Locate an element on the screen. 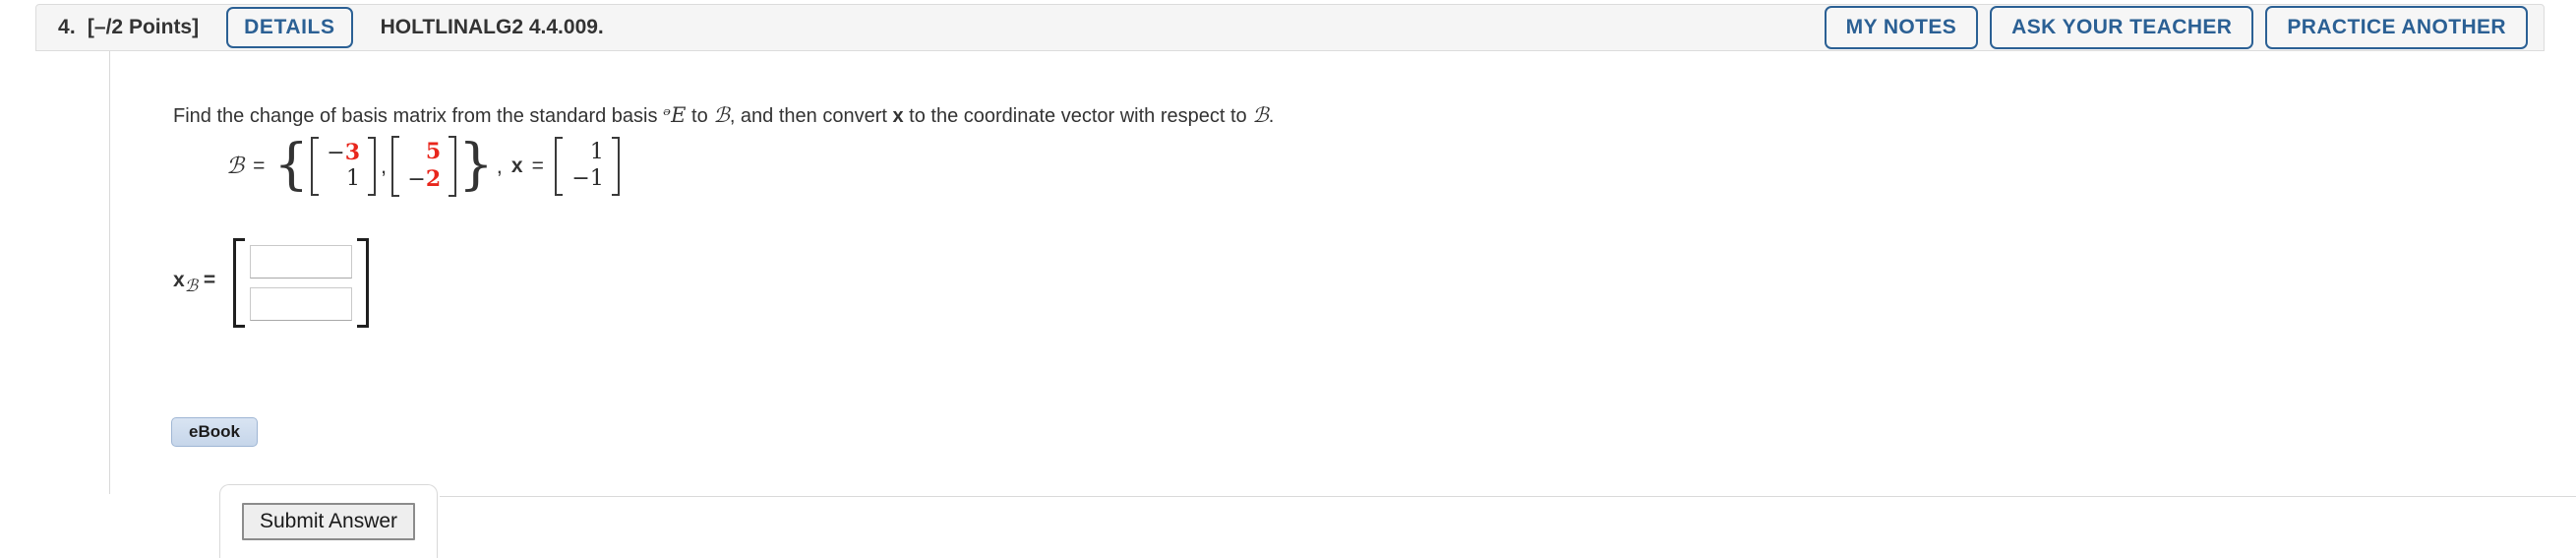 Image resolution: width=2576 pixels, height=558 pixels. x-vector-column: 1 −1 is located at coordinates (588, 166).